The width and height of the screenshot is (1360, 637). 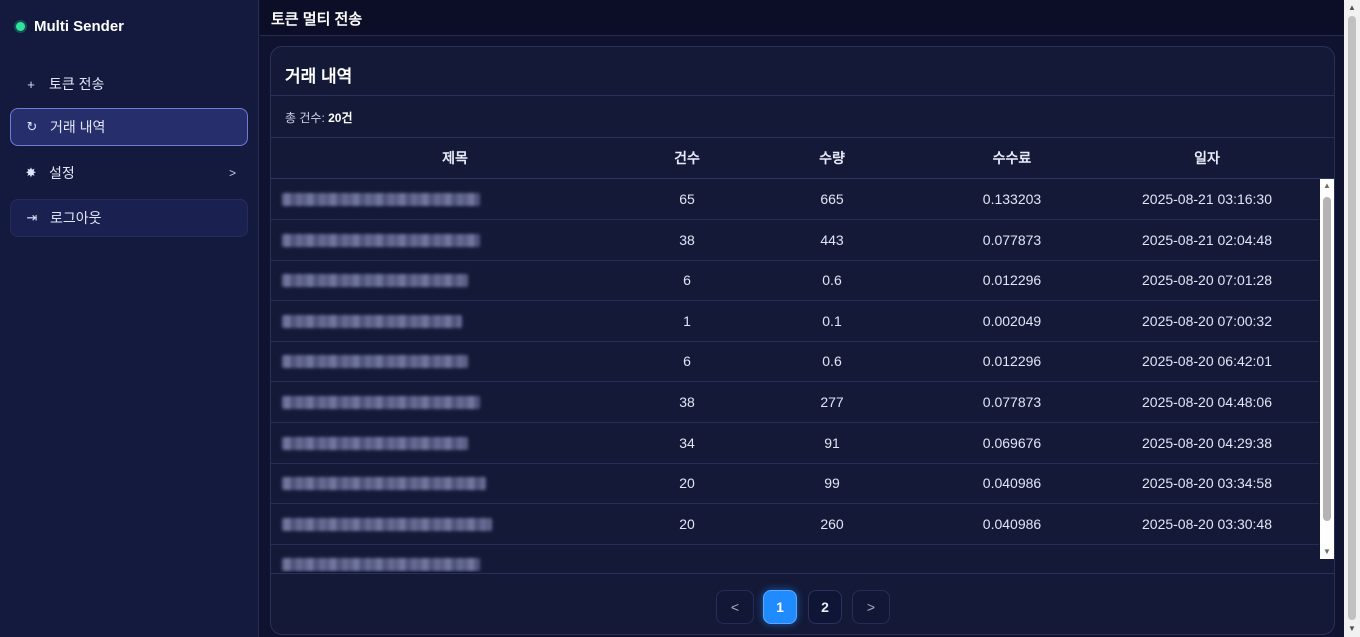 I want to click on cell-amount: 0.1, so click(x=832, y=320).